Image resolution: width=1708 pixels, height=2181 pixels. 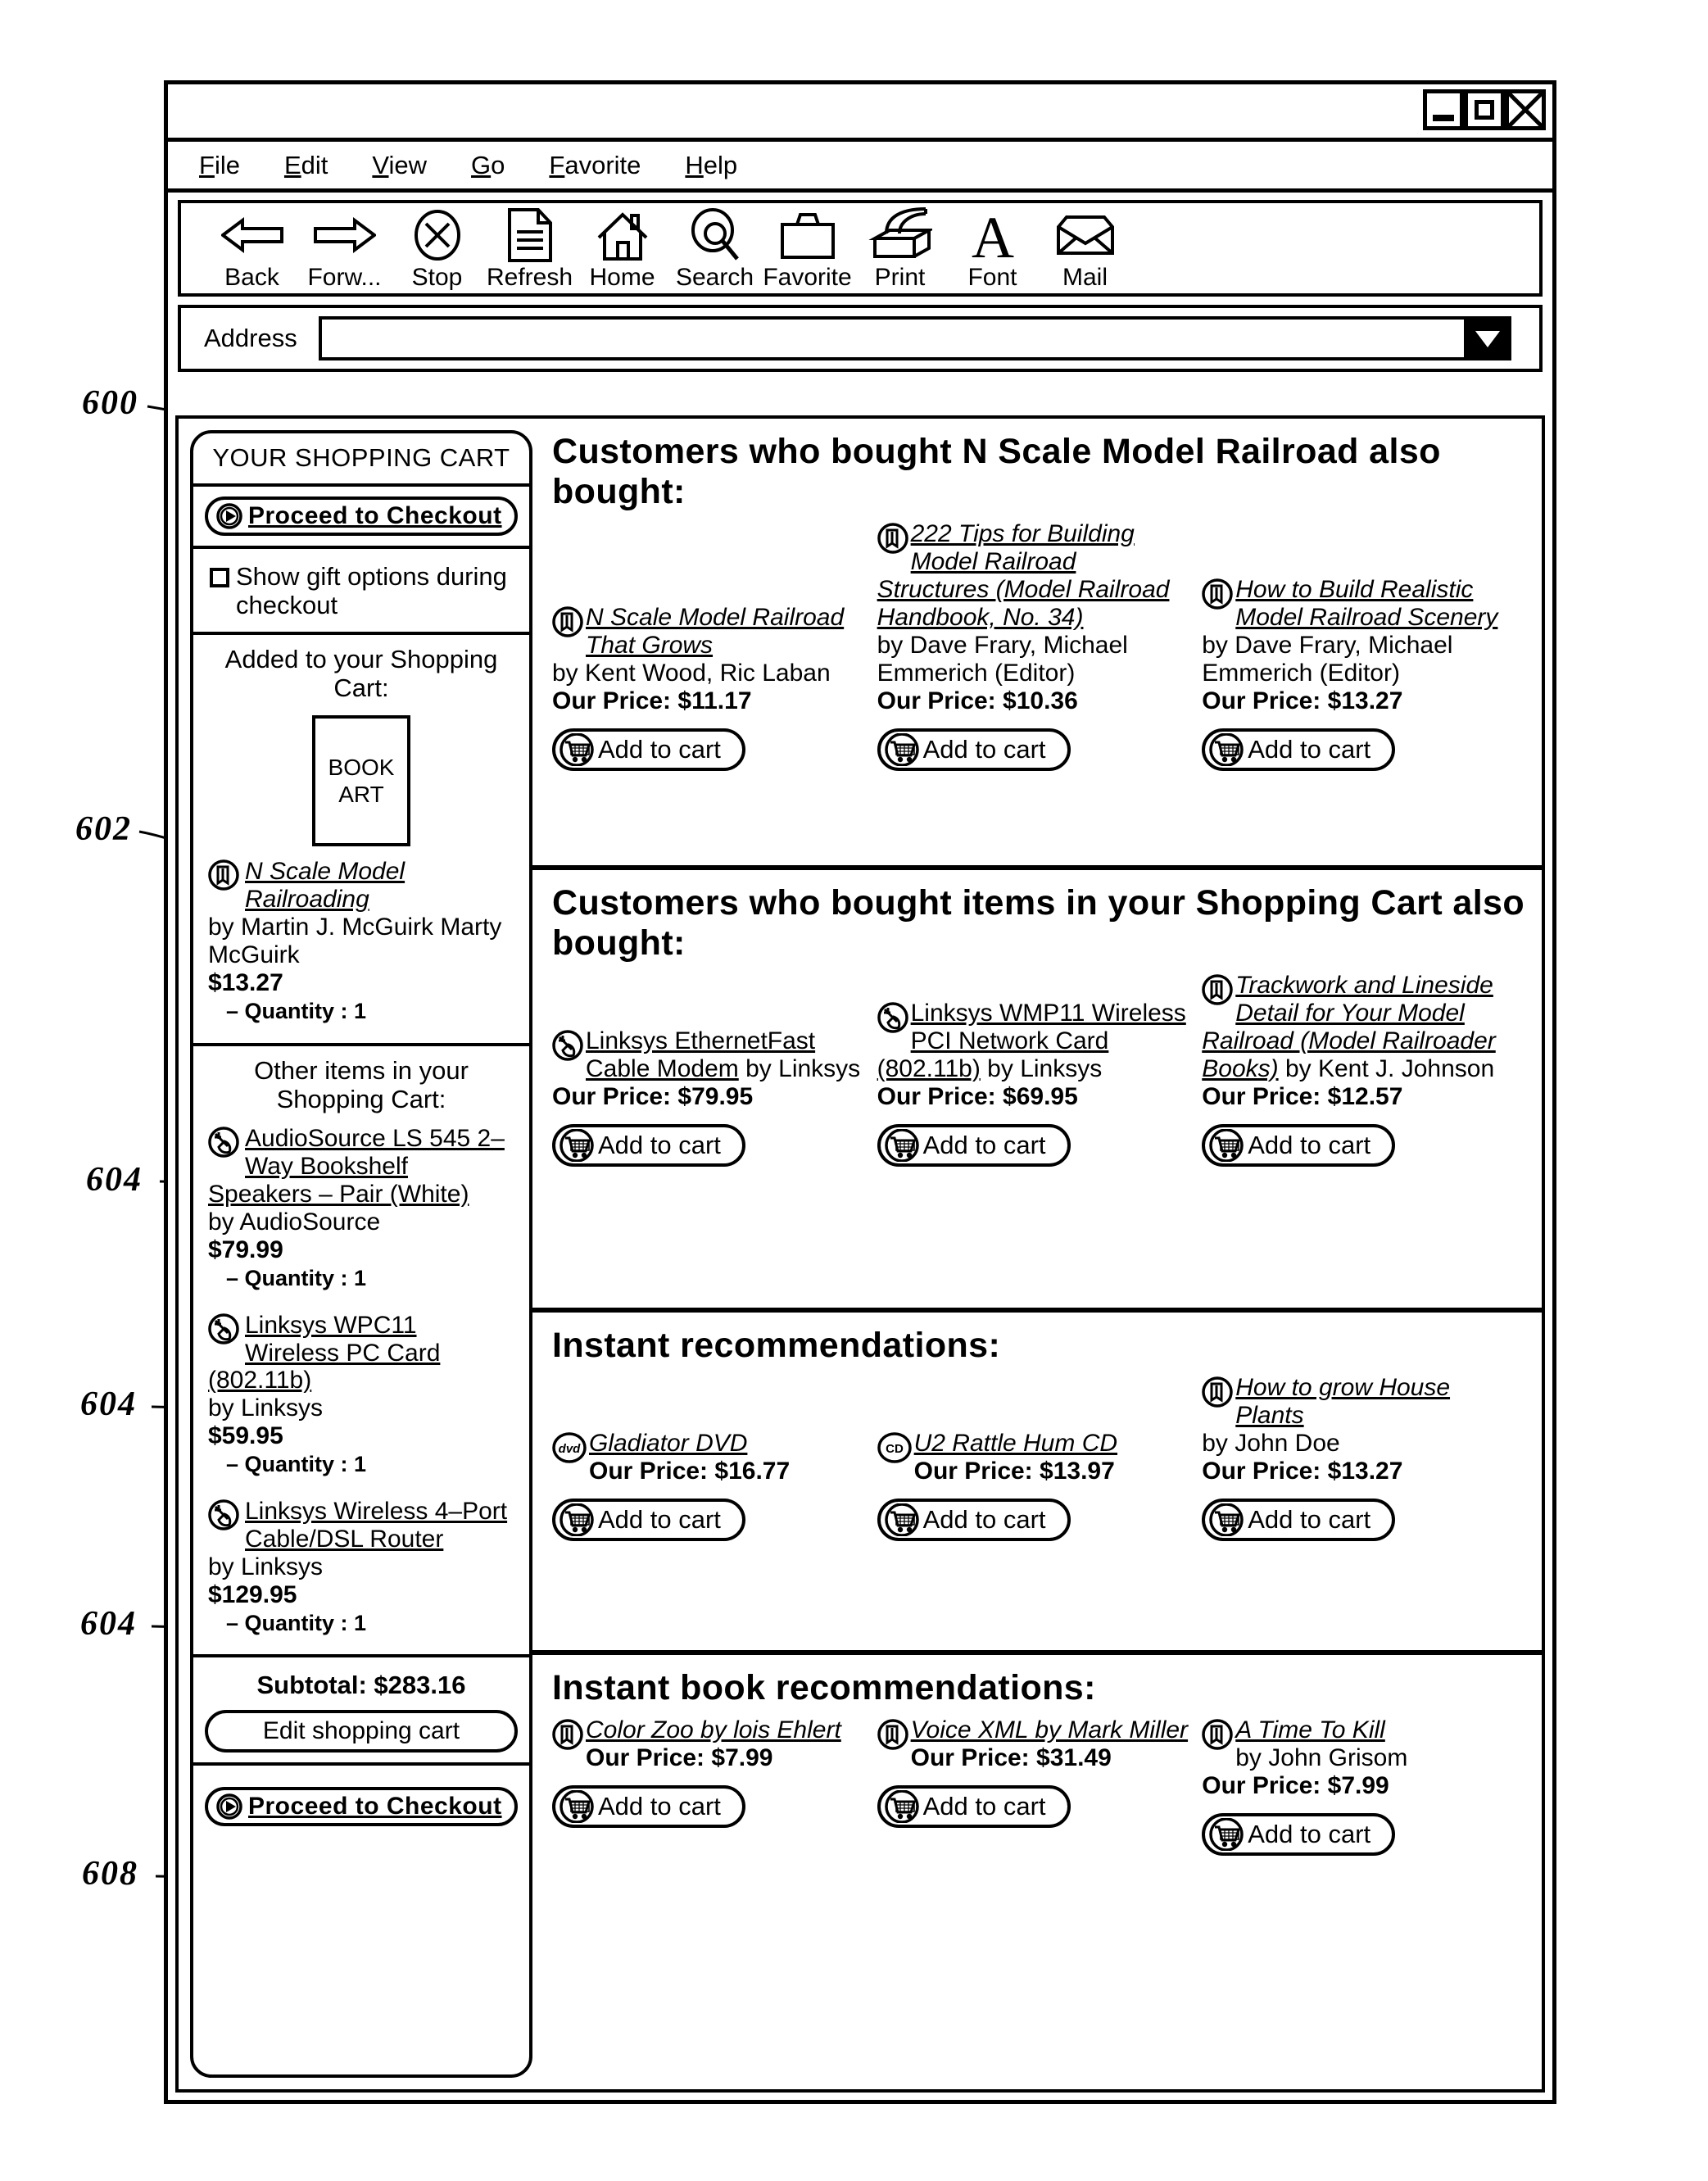 I want to click on minimize-icon, so click(x=1444, y=109).